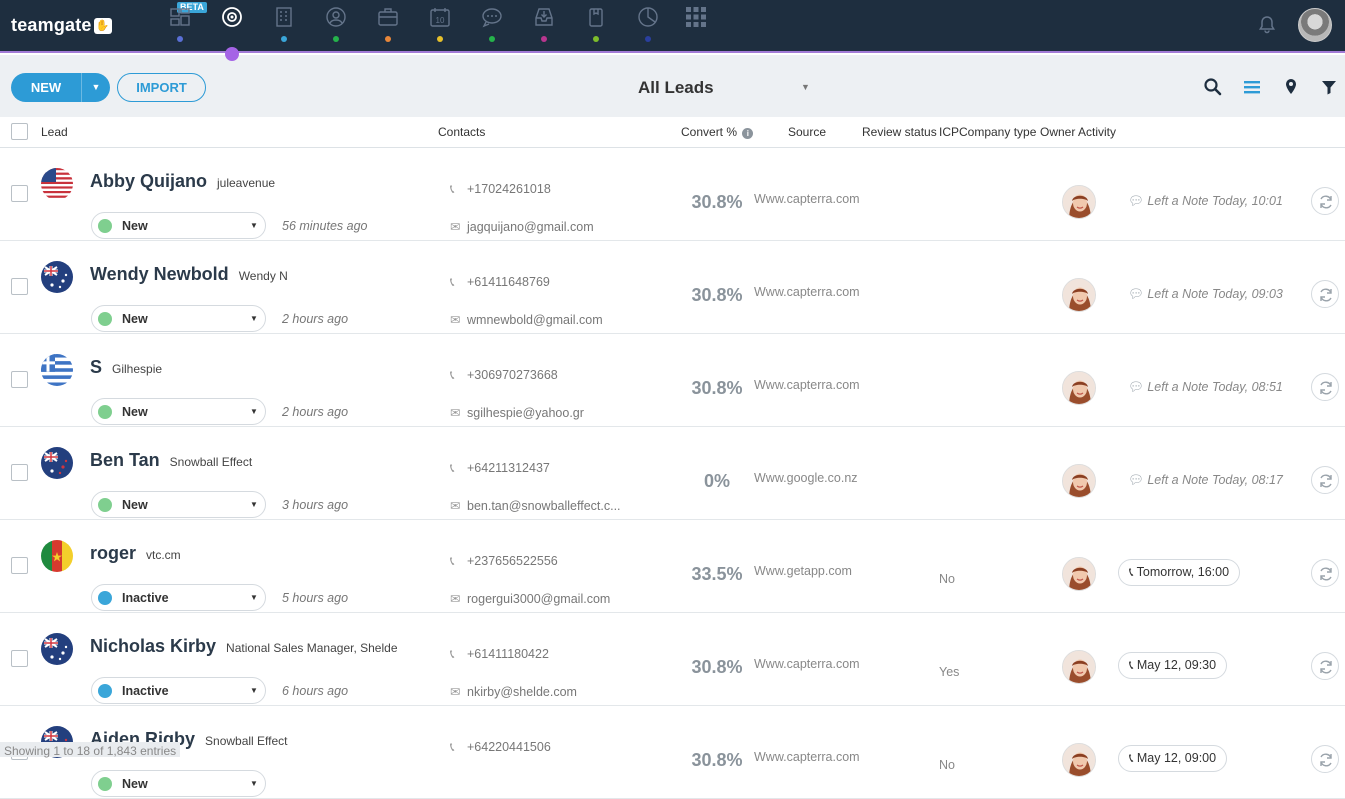  I want to click on envelope-icon: ✉, so click(455, 413).